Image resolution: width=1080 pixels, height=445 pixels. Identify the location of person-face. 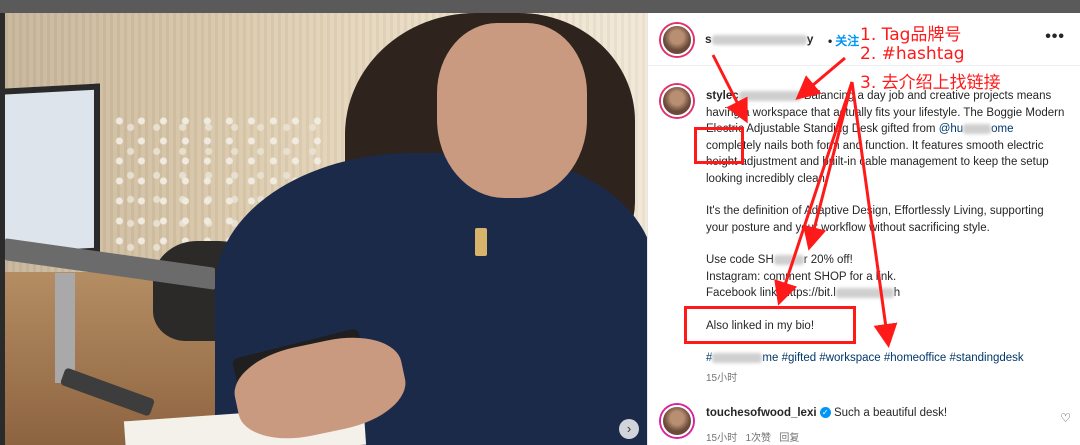
(512, 110).